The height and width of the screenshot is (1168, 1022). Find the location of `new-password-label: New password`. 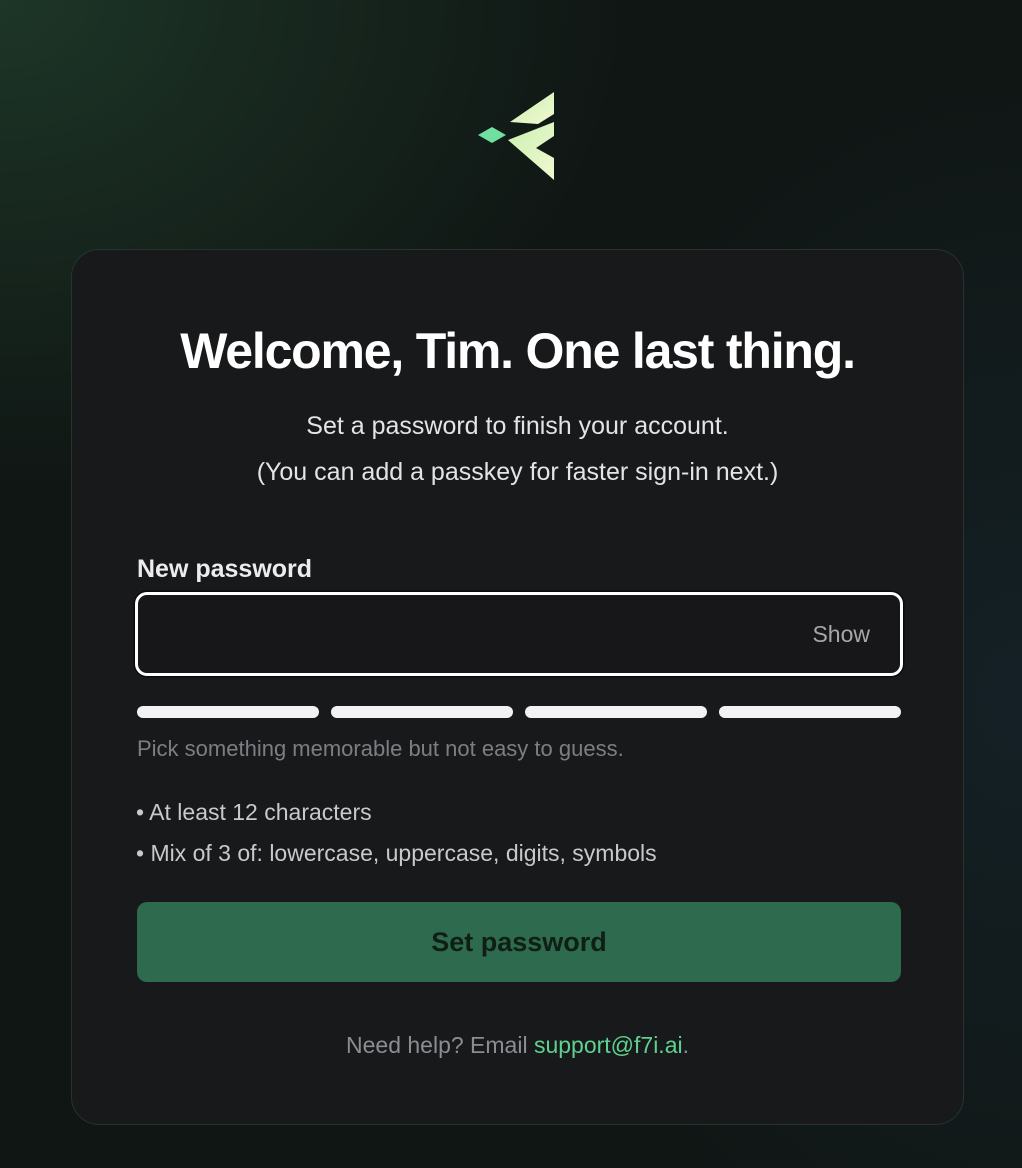

new-password-label: New password is located at coordinates (225, 569).